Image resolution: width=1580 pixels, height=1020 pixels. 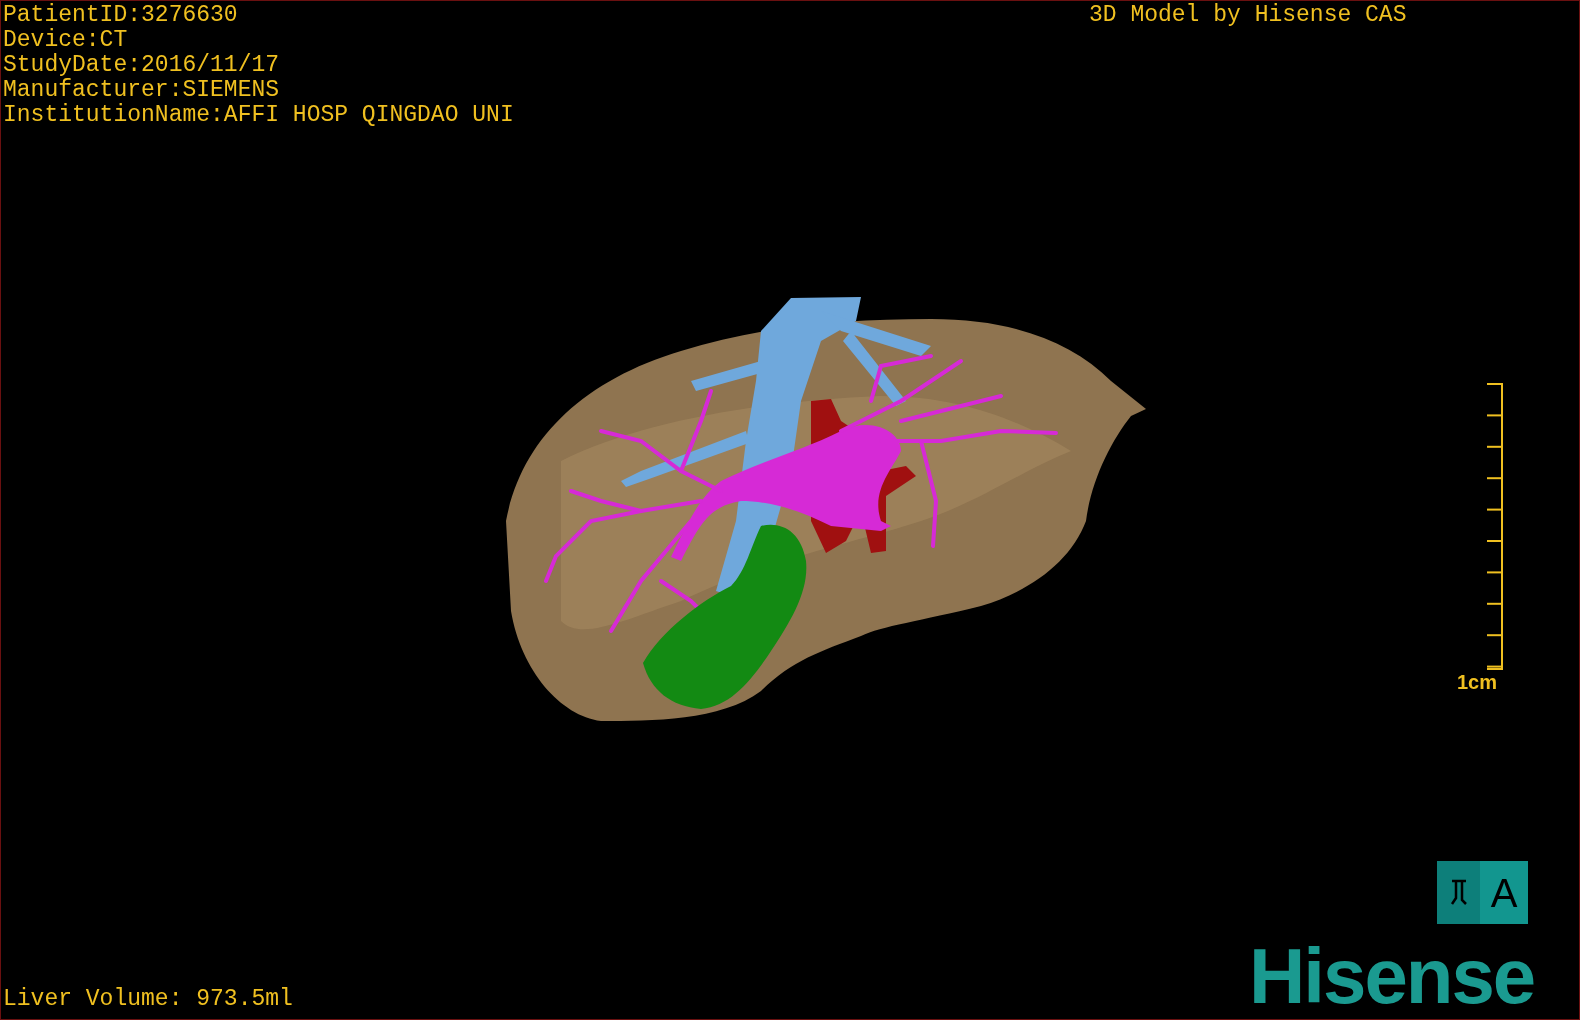 What do you see at coordinates (148, 999) in the screenshot?
I see `liver-volume-text: Liver Volume: 973.5ml` at bounding box center [148, 999].